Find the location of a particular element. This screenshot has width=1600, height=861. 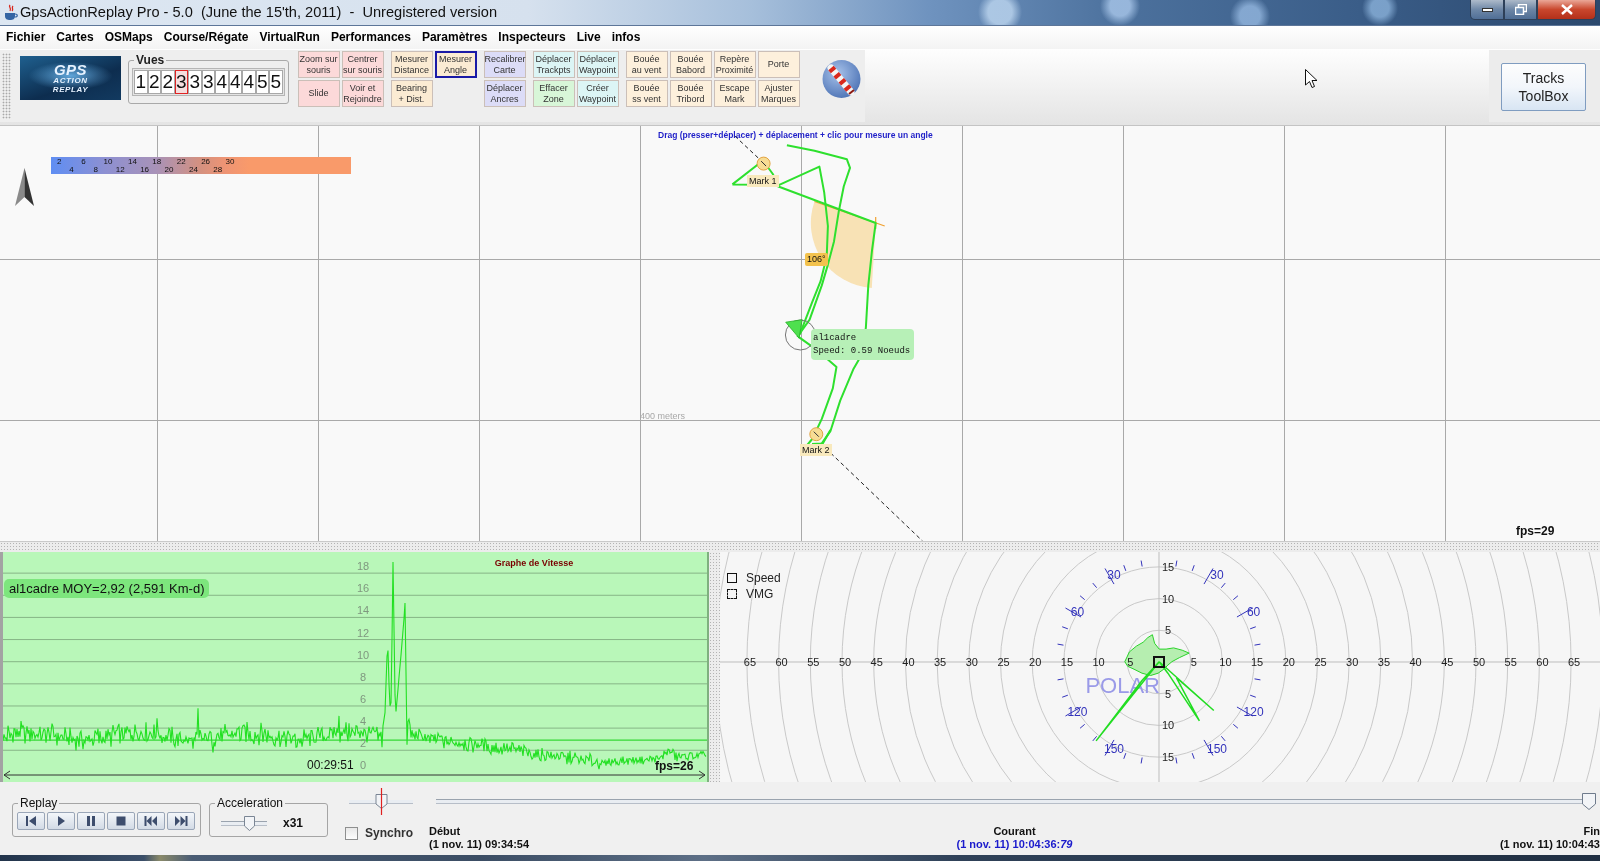

view-button: 1 is located at coordinates (141, 82).